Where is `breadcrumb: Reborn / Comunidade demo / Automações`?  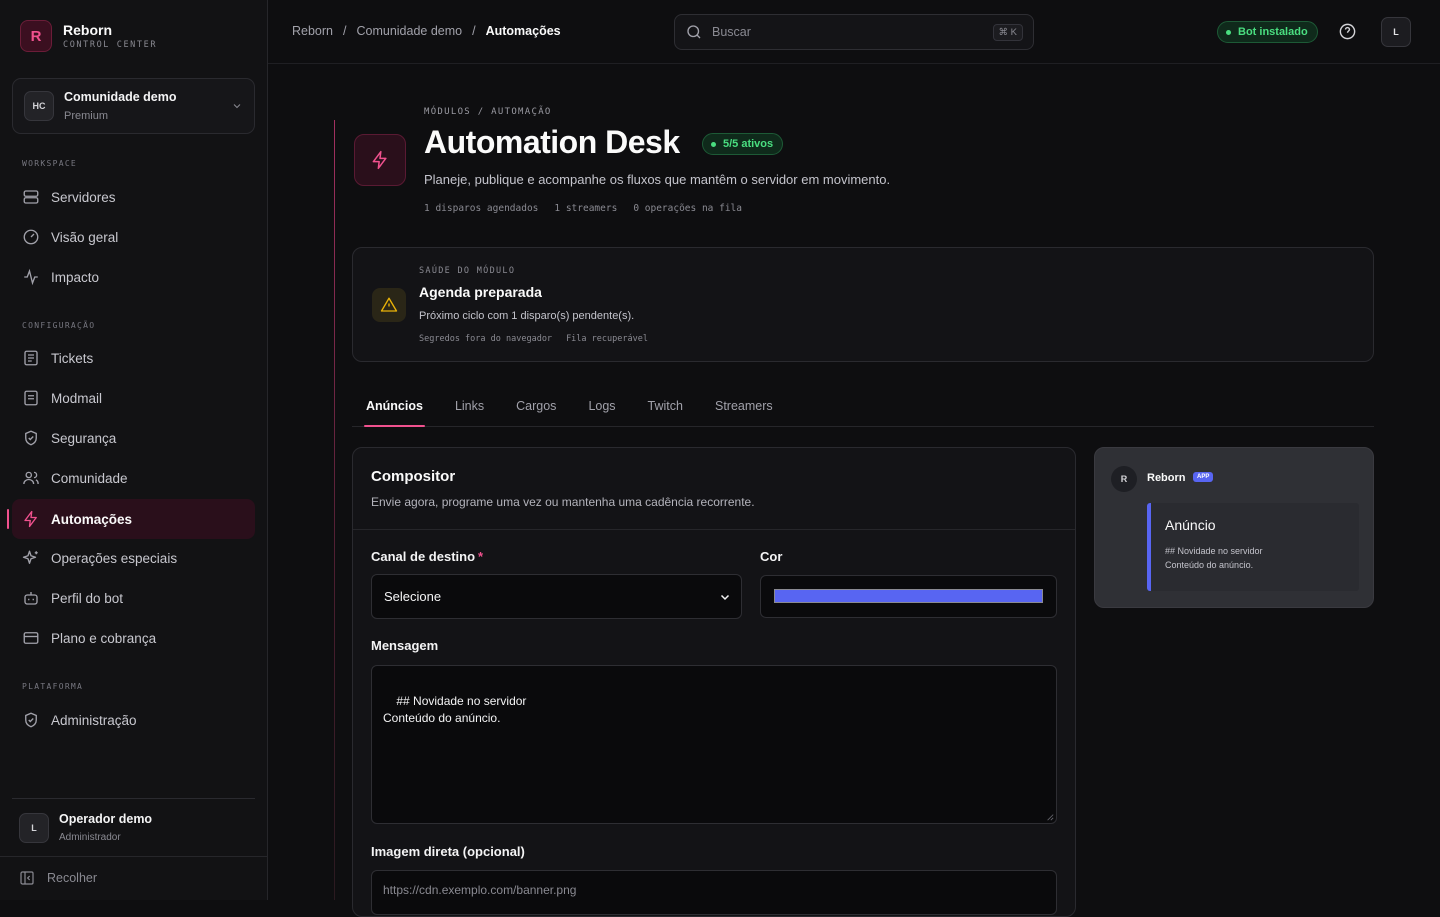 breadcrumb: Reborn / Comunidade demo / Automações is located at coordinates (426, 31).